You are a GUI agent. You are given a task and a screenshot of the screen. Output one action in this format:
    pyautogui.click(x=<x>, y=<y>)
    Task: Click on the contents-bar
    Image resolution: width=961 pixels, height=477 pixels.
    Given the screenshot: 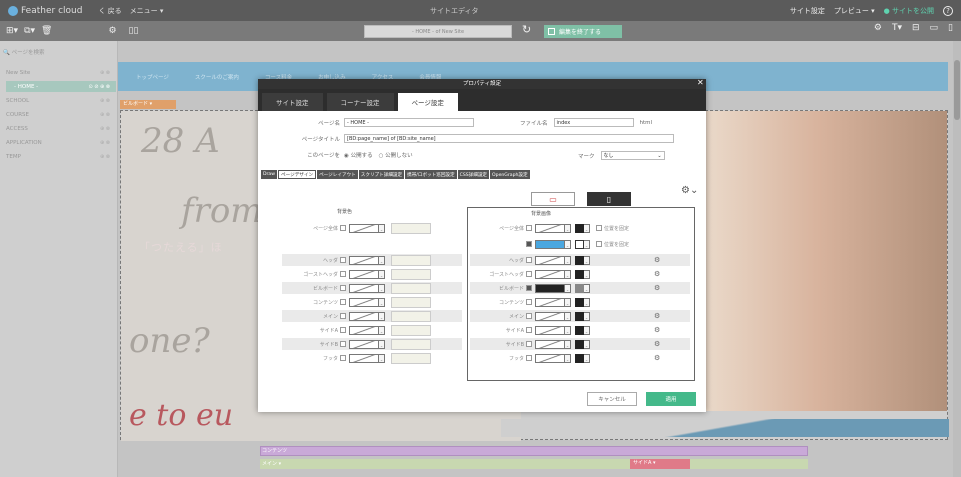 What is the action you would take?
    pyautogui.click(x=534, y=451)
    